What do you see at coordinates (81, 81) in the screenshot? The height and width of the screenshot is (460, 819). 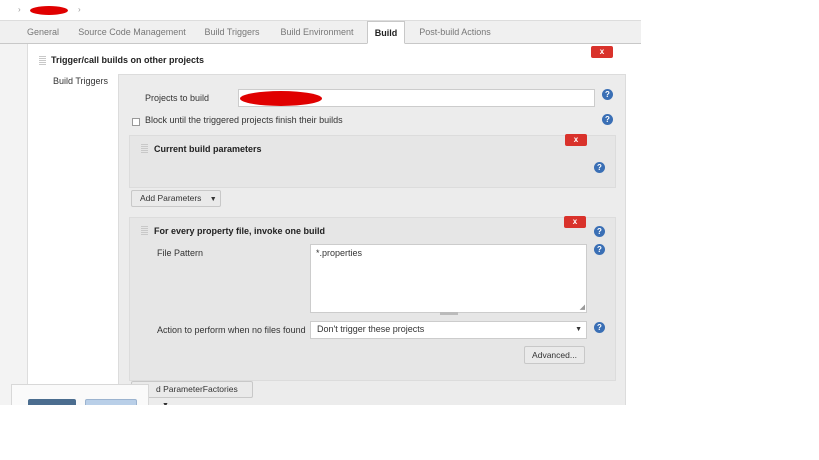 I see `sidebar-label: Build Triggers` at bounding box center [81, 81].